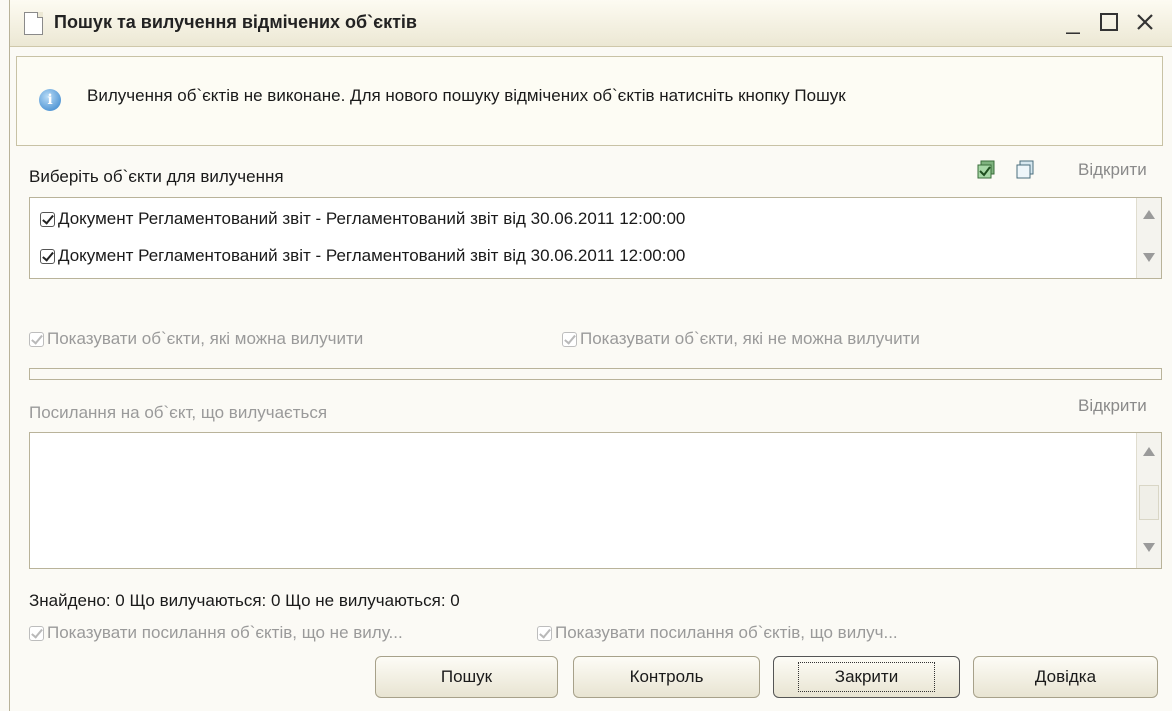  What do you see at coordinates (1025, 170) in the screenshot?
I see `uncheck-all-icon` at bounding box center [1025, 170].